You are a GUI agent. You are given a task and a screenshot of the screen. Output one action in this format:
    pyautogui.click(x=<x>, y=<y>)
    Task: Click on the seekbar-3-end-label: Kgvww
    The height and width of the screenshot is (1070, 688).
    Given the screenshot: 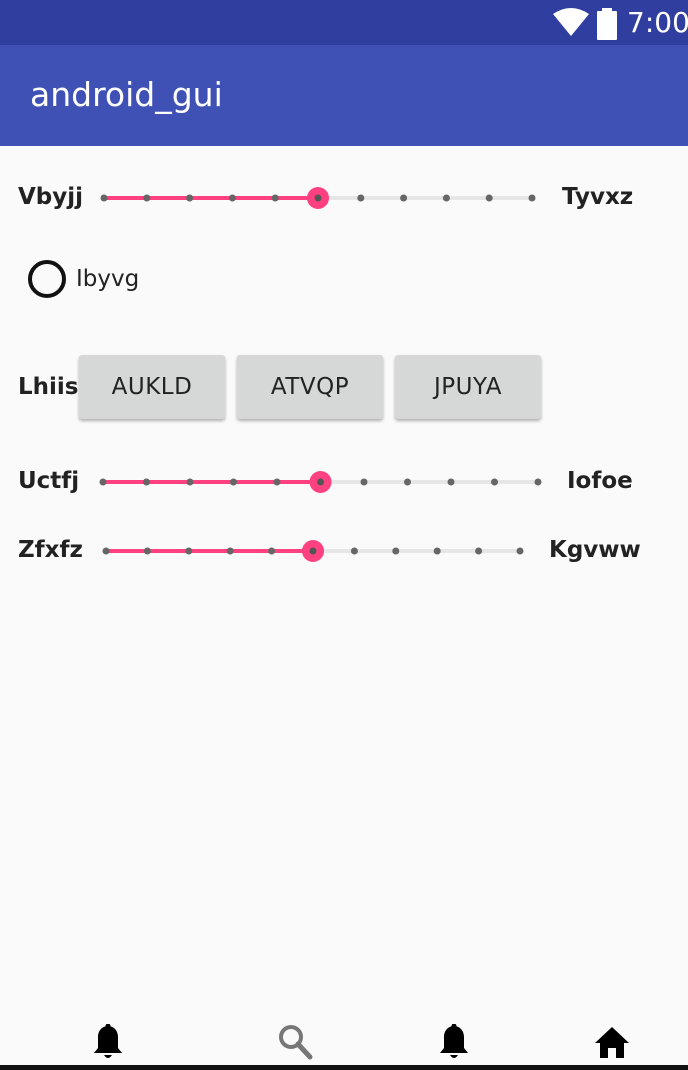 What is the action you would take?
    pyautogui.click(x=595, y=550)
    